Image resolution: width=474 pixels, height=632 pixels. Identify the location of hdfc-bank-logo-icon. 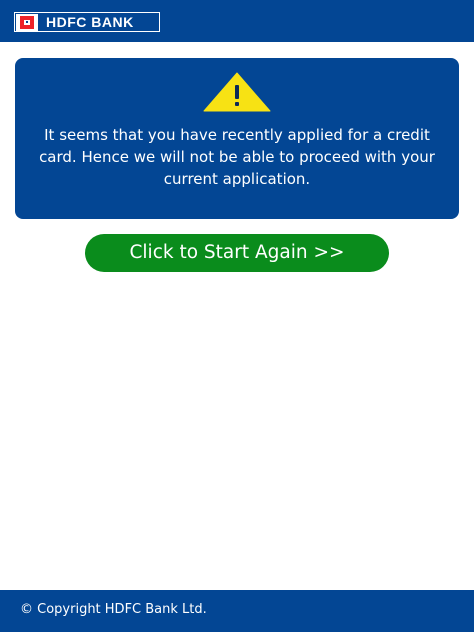
(27, 22).